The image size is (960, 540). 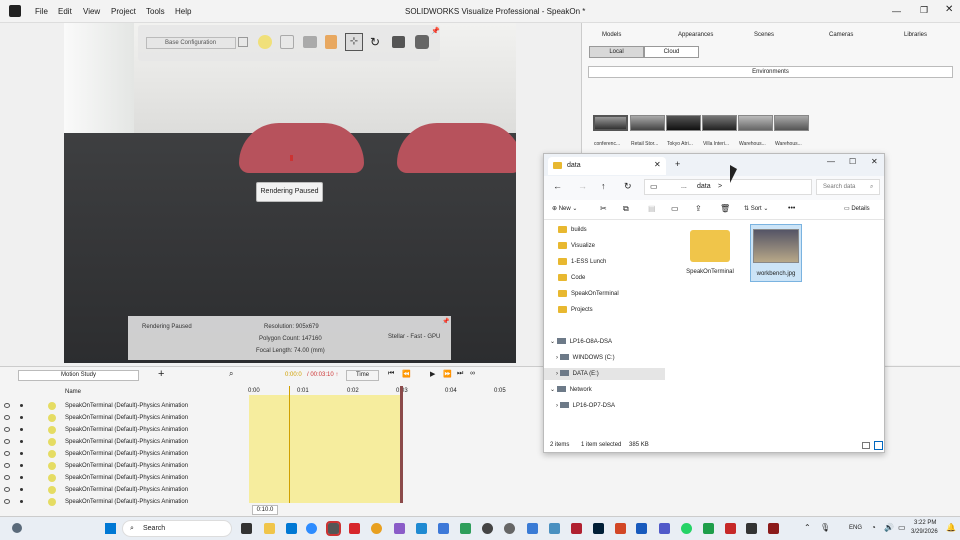 What do you see at coordinates (924, 10) in the screenshot?
I see `maximize-icon: ❐` at bounding box center [924, 10].